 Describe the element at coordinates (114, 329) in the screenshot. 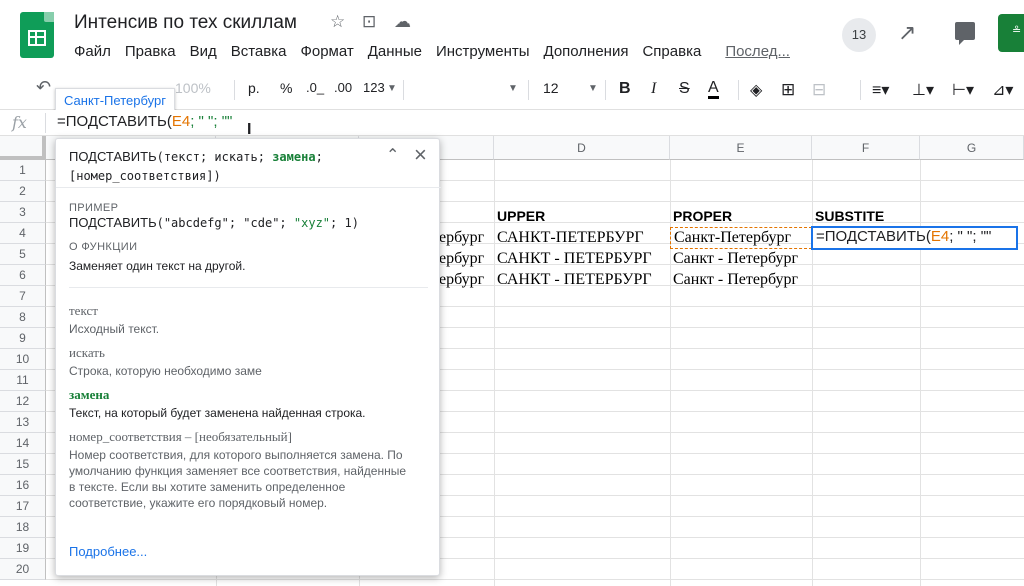

I see `param-desc-text: Исходный текст.` at that location.